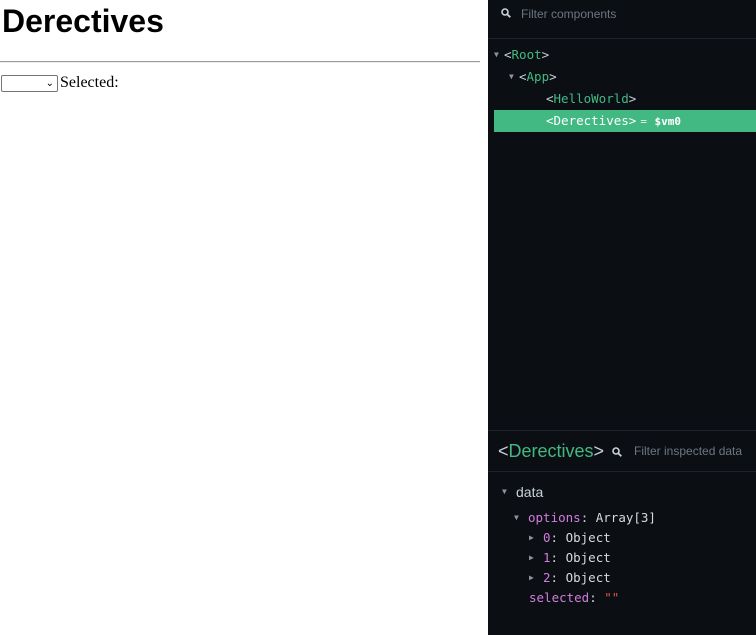  What do you see at coordinates (547, 537) in the screenshot?
I see `data-key: 0` at bounding box center [547, 537].